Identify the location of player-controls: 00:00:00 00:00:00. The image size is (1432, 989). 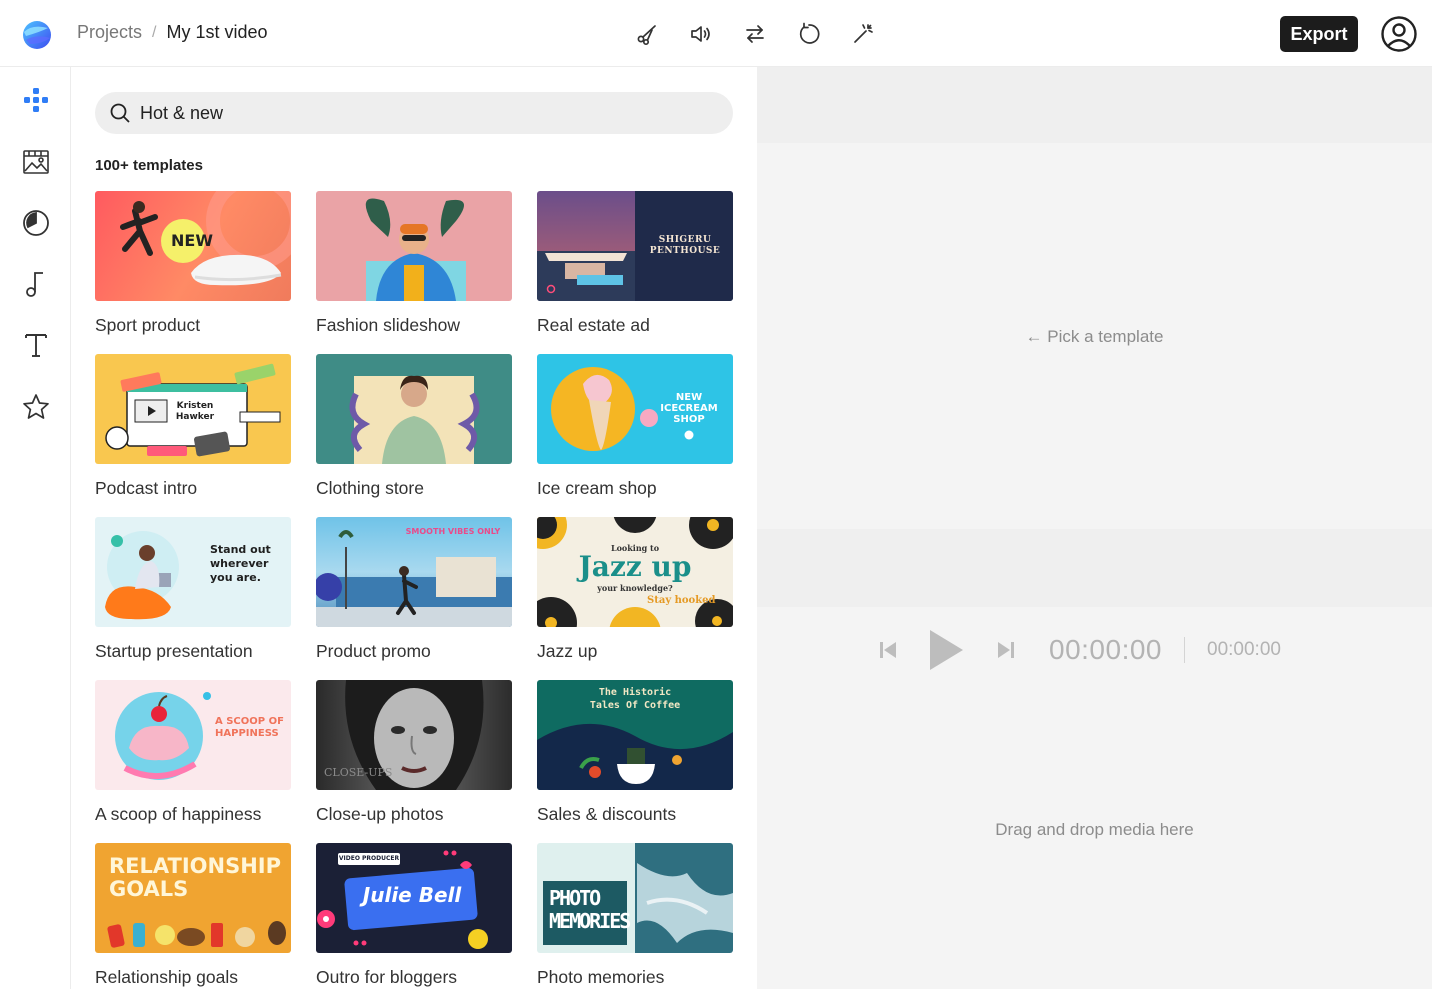
(1079, 650).